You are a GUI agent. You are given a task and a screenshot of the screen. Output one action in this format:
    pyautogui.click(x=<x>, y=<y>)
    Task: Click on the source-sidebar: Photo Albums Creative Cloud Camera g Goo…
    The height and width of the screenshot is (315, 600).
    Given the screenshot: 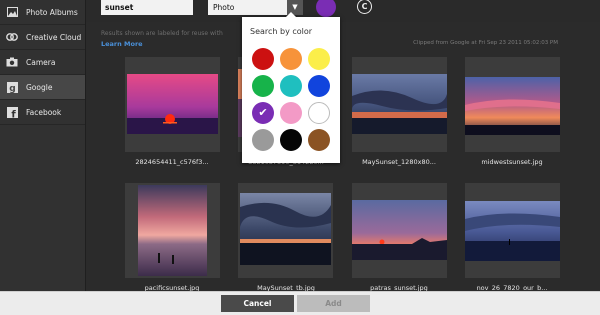 What is the action you would take?
    pyautogui.click(x=43, y=146)
    